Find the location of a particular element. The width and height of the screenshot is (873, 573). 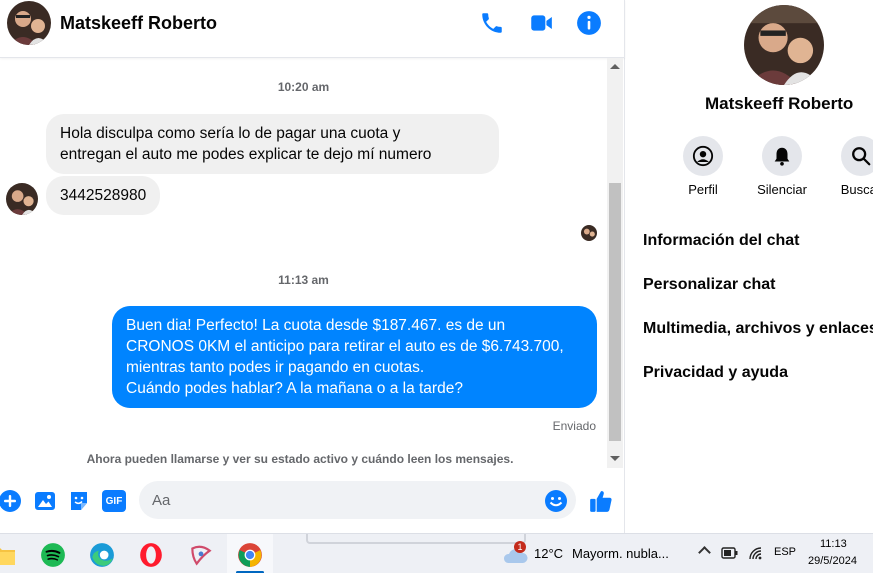

menu-customize-chat: Personalizar chat is located at coordinates (709, 285).